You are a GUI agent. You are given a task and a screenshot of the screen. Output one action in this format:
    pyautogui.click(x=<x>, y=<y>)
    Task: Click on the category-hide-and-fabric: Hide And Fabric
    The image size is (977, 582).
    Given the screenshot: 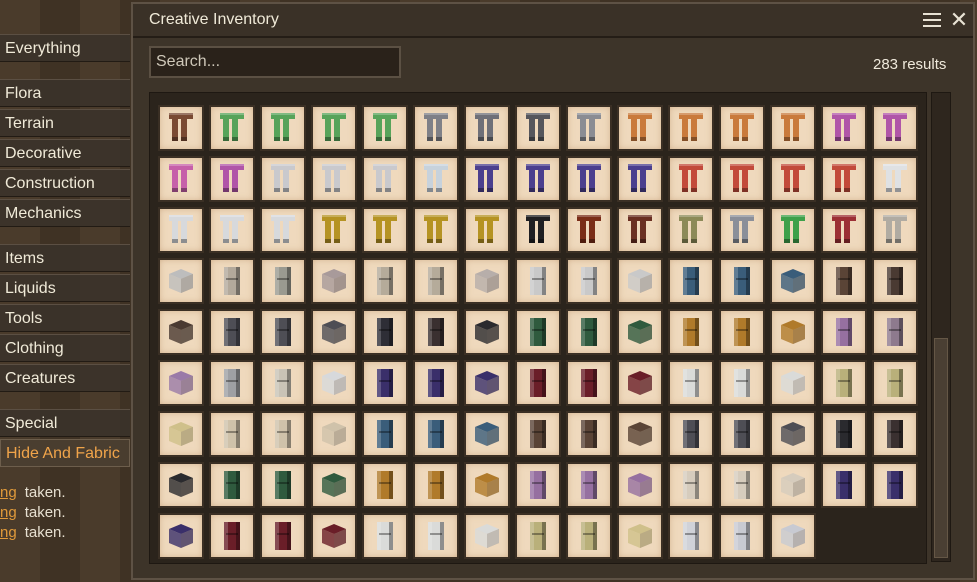 What is the action you would take?
    pyautogui.click(x=65, y=453)
    